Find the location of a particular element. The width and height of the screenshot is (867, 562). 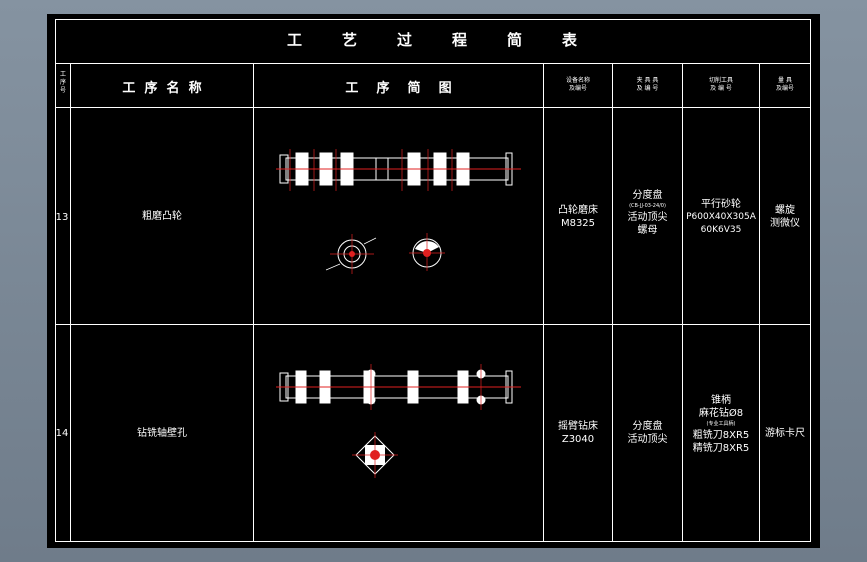

row13-fixture: 分度盘 (CB-JJ-03-24/0) 活动顶尖 螺母 is located at coordinates (647, 213).